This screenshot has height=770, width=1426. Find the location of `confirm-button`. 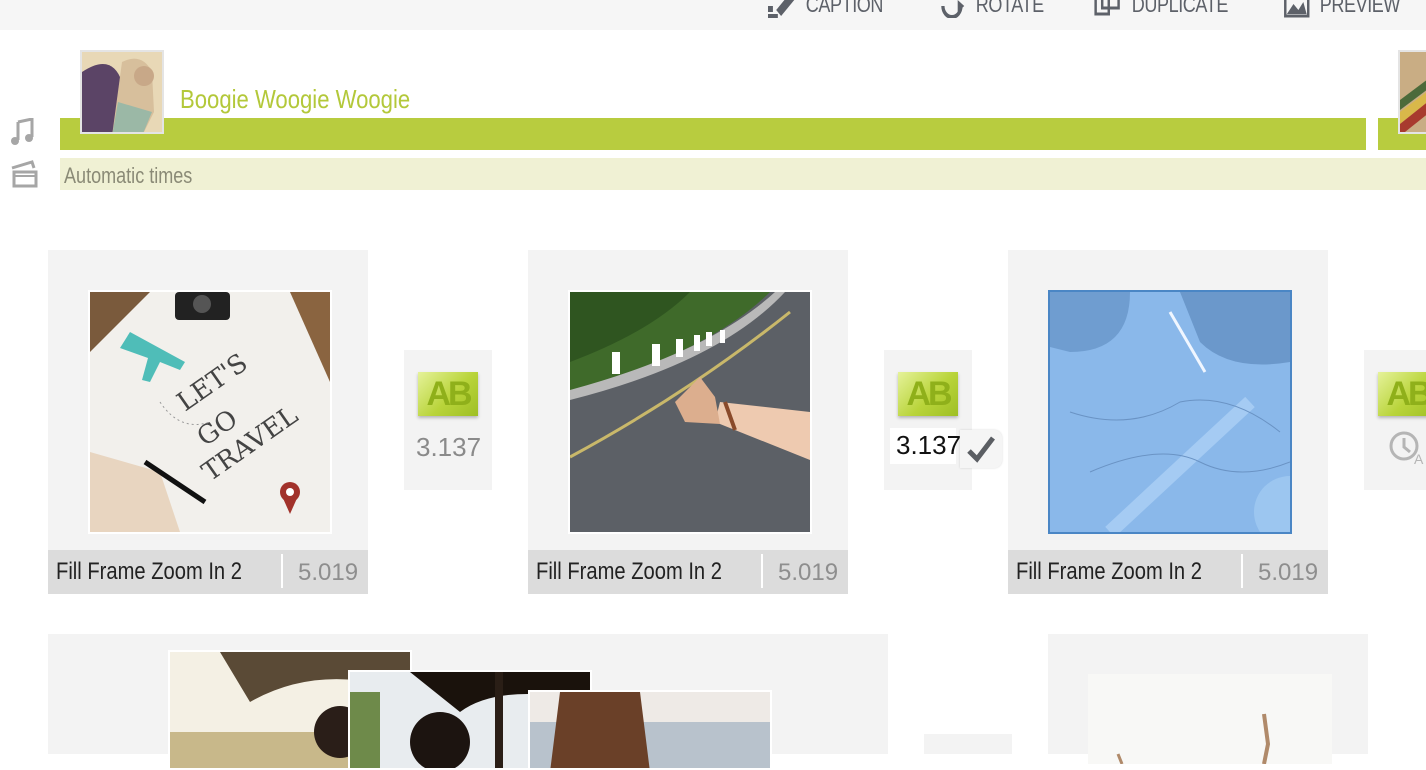

confirm-button is located at coordinates (981, 449).